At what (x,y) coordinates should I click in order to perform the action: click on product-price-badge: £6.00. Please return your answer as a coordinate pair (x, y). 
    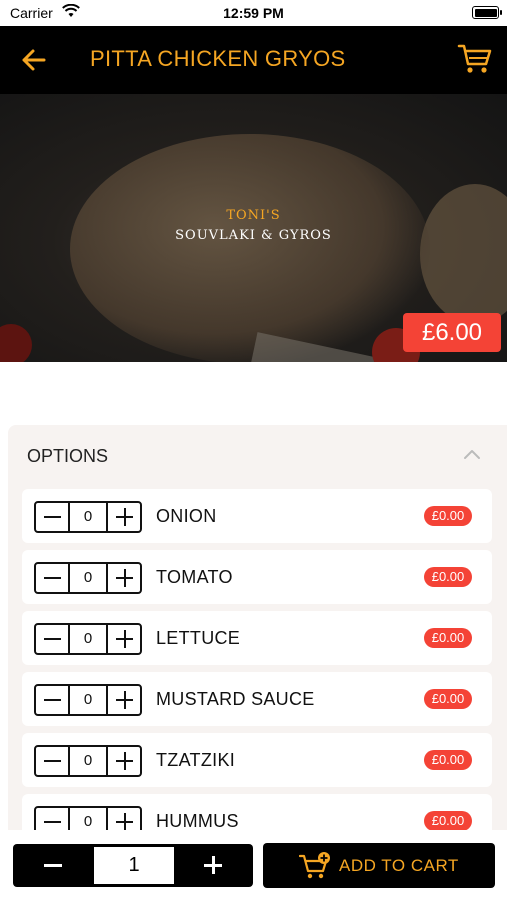
    Looking at the image, I should click on (452, 332).